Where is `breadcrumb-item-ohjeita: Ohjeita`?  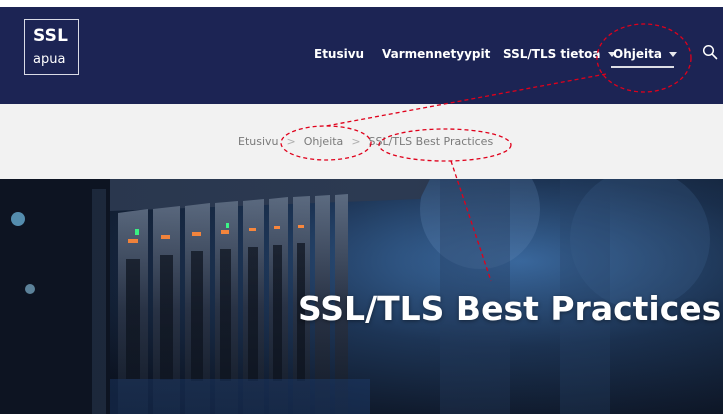 breadcrumb-item-ohjeita: Ohjeita is located at coordinates (324, 141).